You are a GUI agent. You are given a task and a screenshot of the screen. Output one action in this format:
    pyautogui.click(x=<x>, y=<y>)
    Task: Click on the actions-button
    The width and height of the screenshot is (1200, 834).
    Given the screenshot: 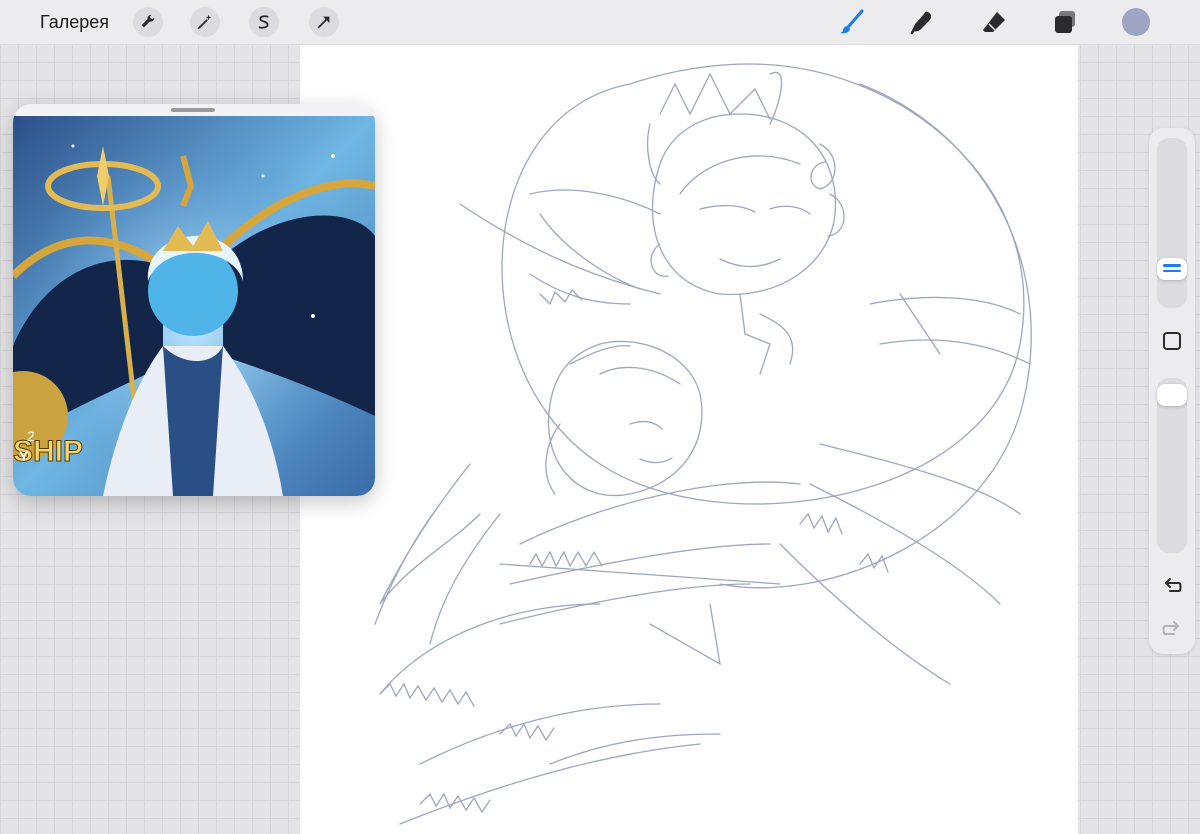 What is the action you would take?
    pyautogui.click(x=148, y=22)
    